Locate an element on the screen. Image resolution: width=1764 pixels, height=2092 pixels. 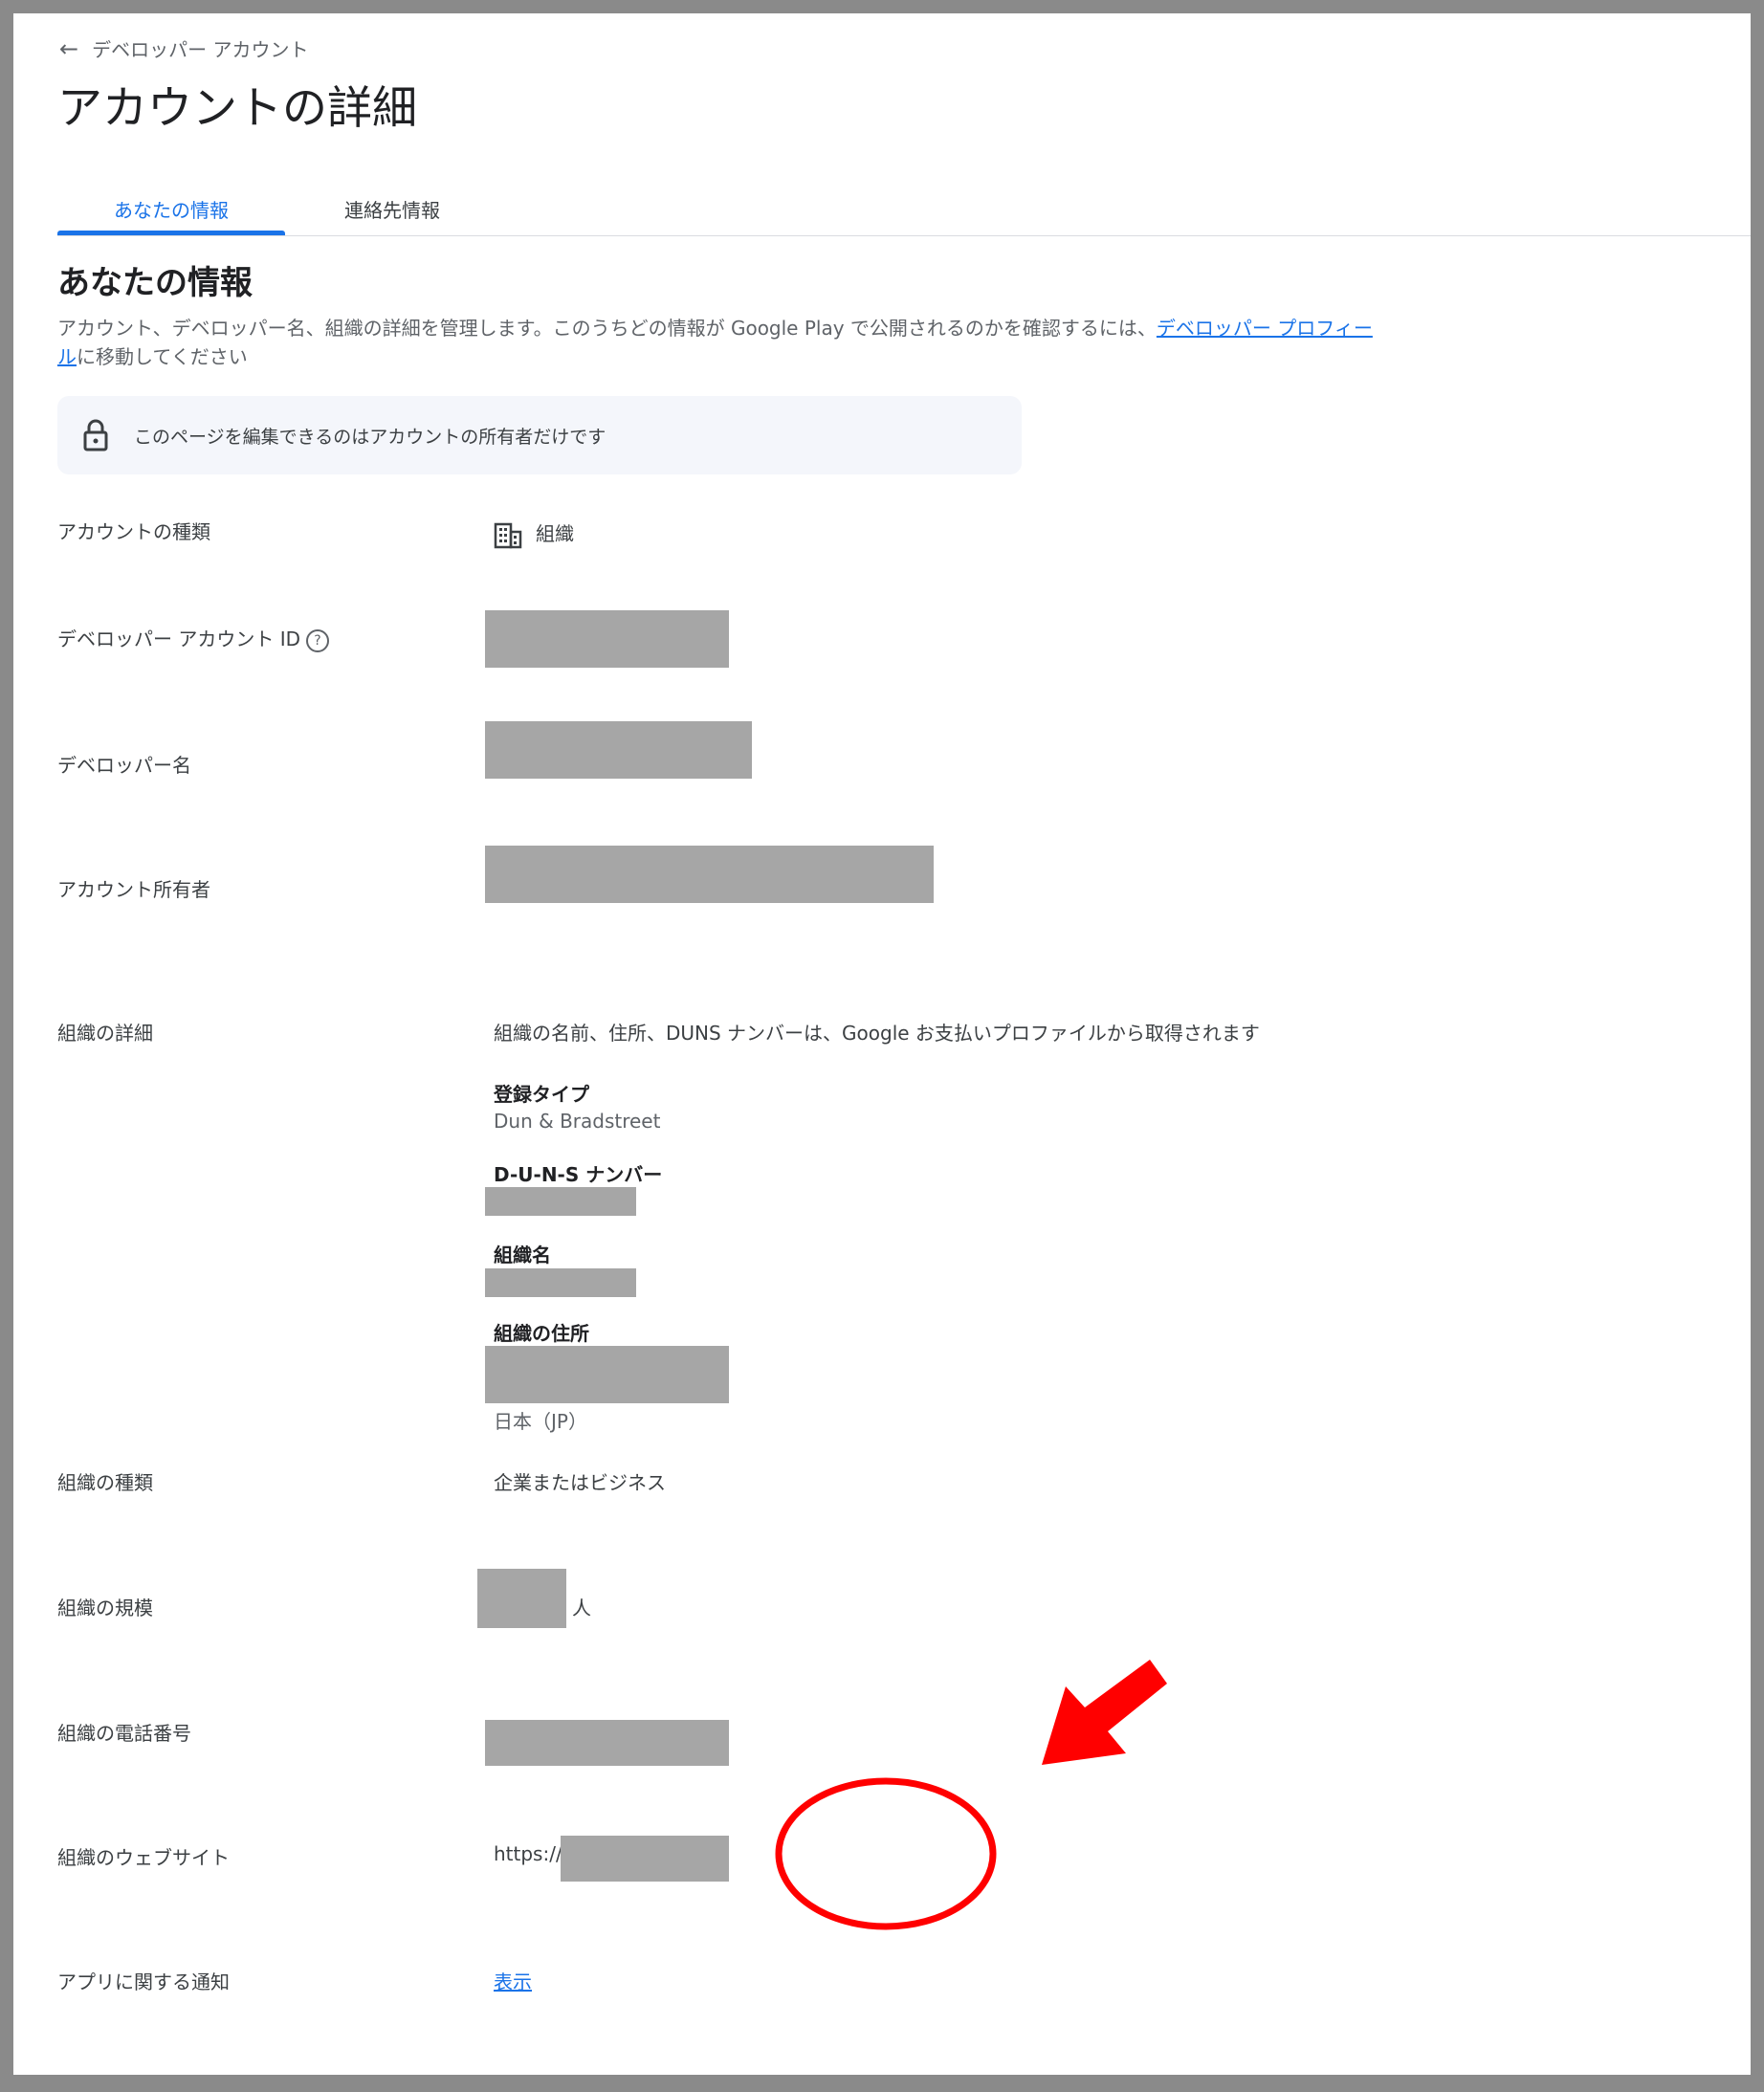
annotation-circle is located at coordinates (886, 1853).